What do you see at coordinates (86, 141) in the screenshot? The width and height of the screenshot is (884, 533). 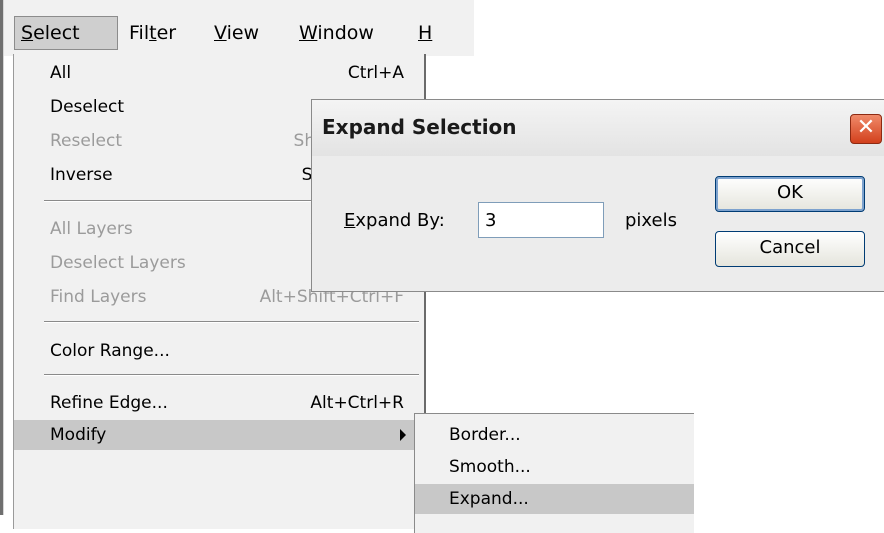 I see `menu-item-label: Reselect` at bounding box center [86, 141].